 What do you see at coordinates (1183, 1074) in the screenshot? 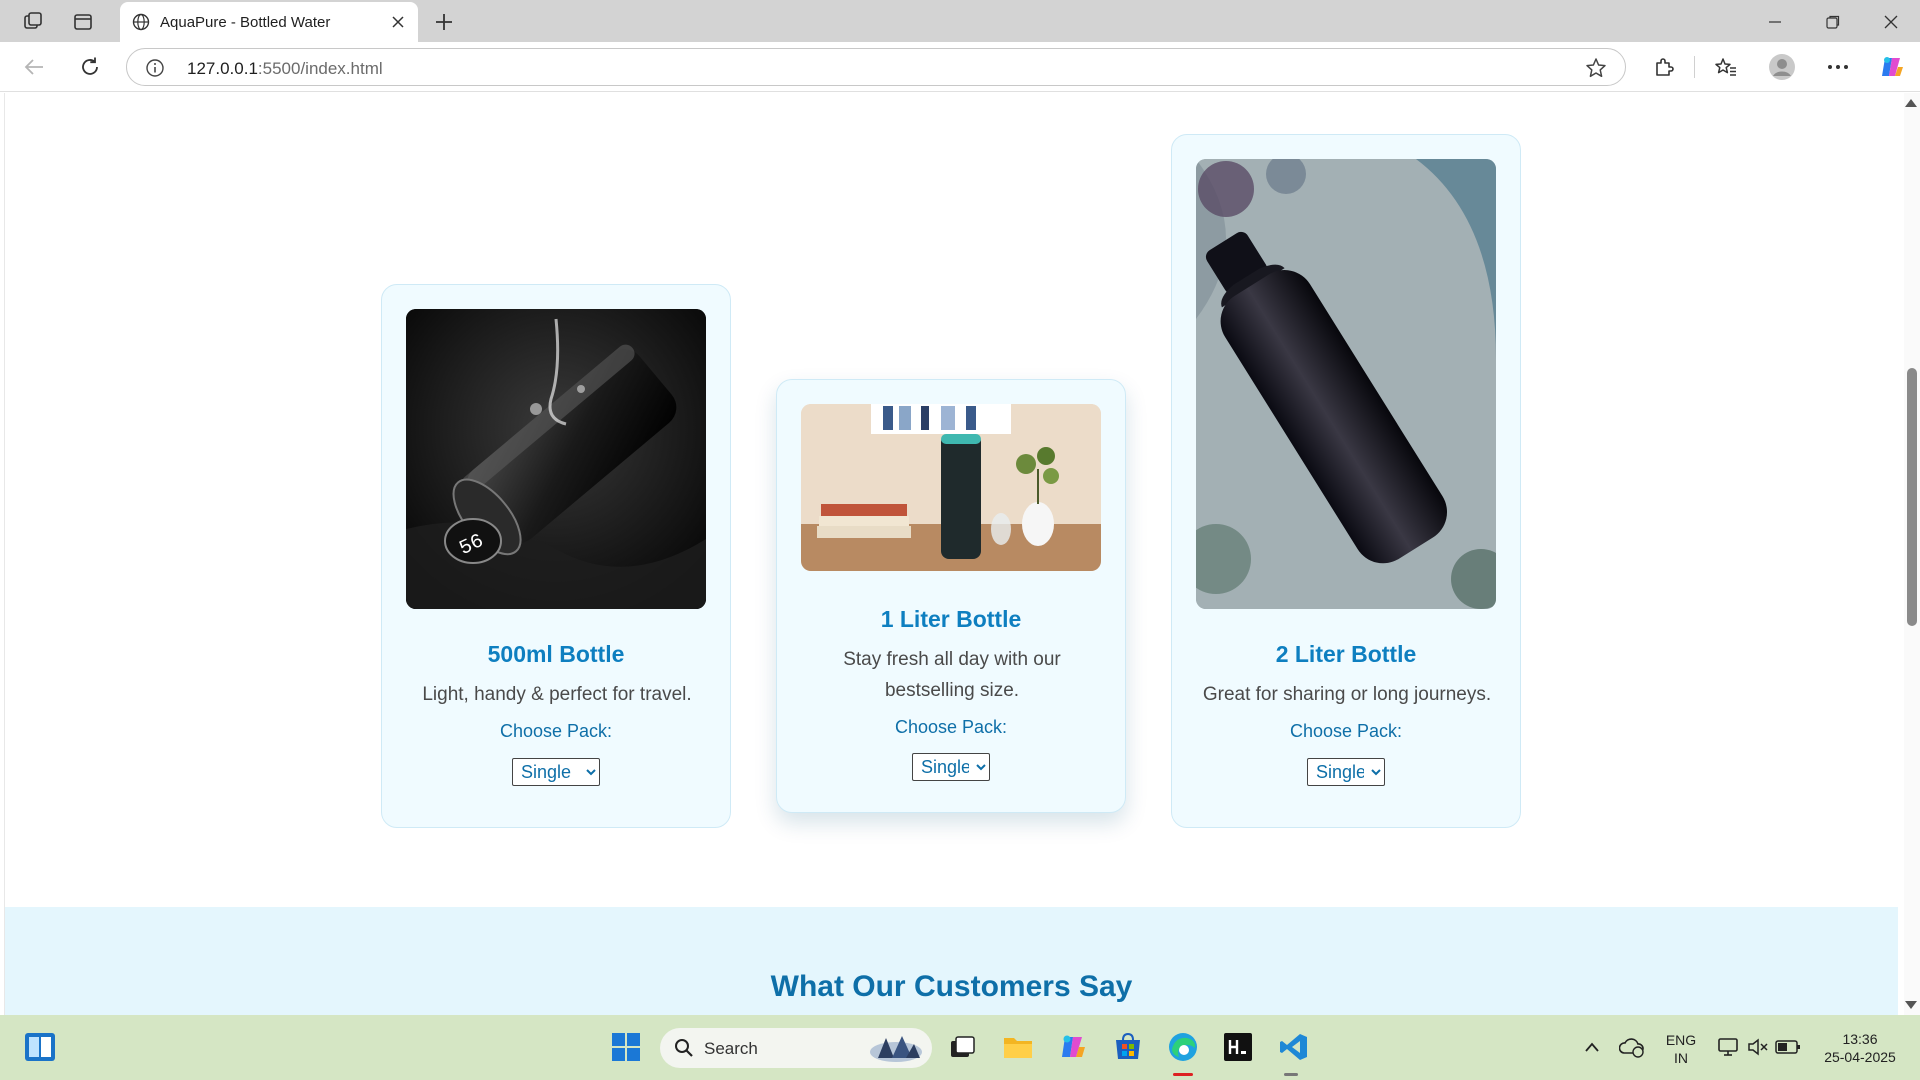
I see `active-app-indicator` at bounding box center [1183, 1074].